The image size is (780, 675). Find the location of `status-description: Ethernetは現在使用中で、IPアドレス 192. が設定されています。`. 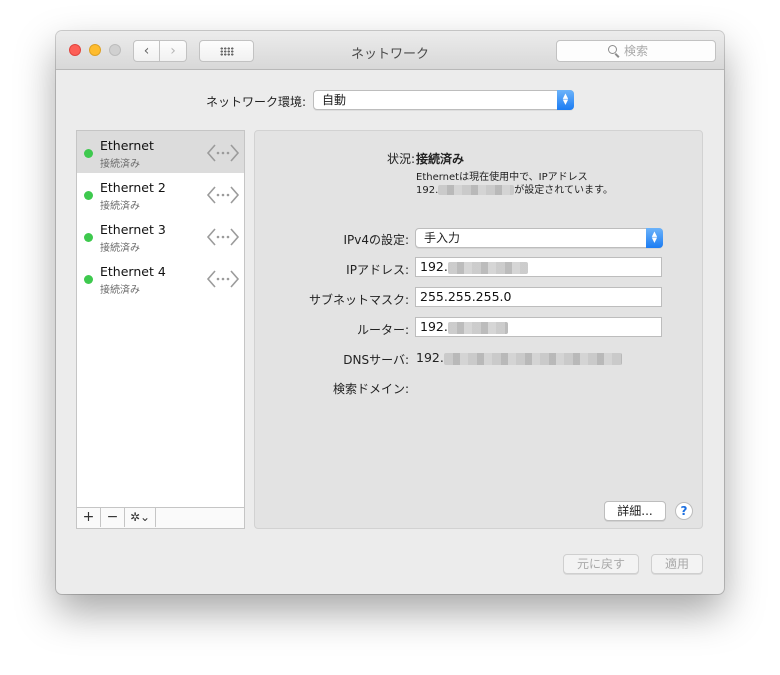

status-description: Ethernetは現在使用中で、IPアドレス 192. が設定されています。 is located at coordinates (514, 184).